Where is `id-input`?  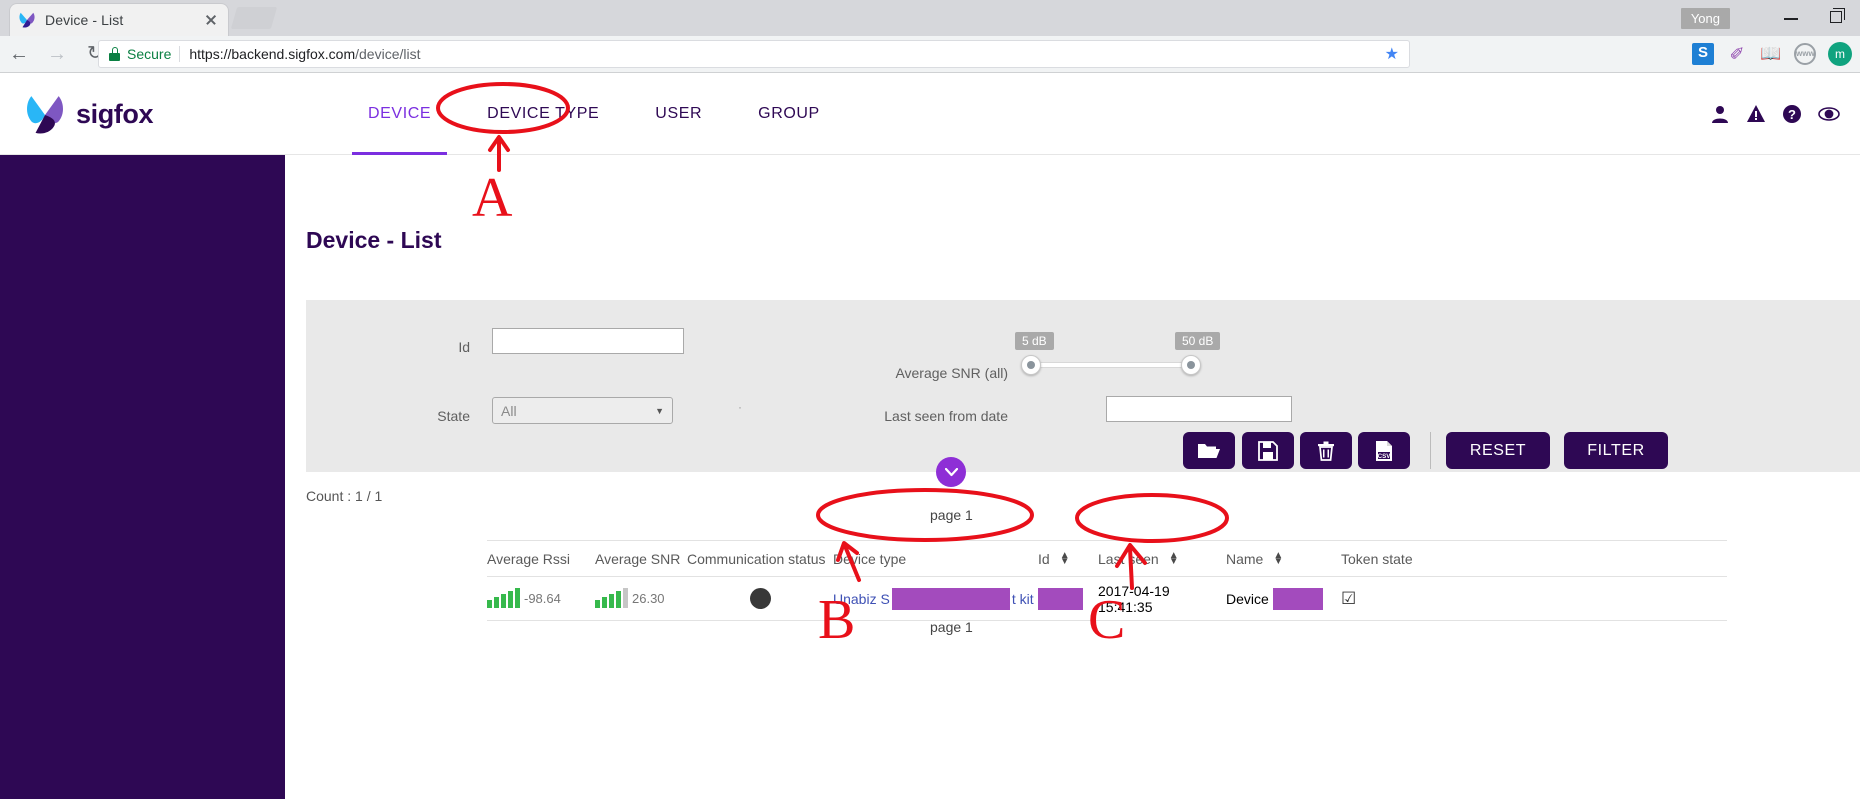
id-input is located at coordinates (588, 341).